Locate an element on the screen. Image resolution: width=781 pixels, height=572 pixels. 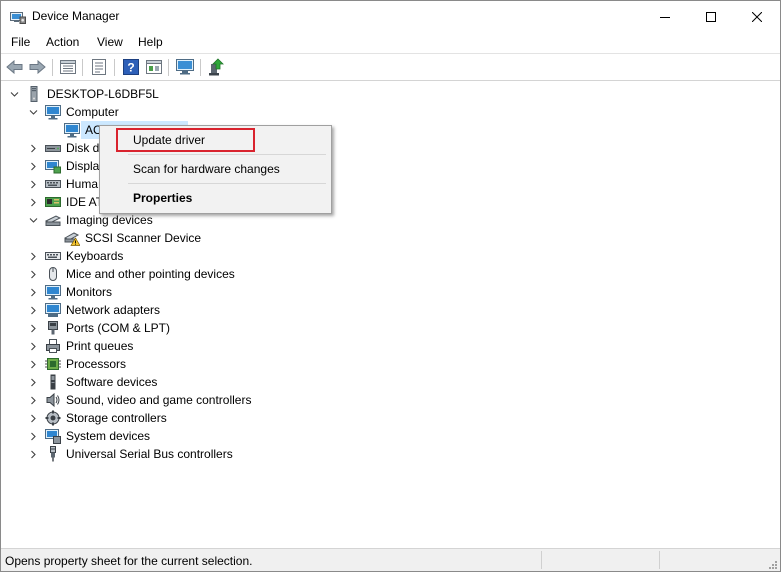
update-driver-icon is located at coordinates (216, 67).